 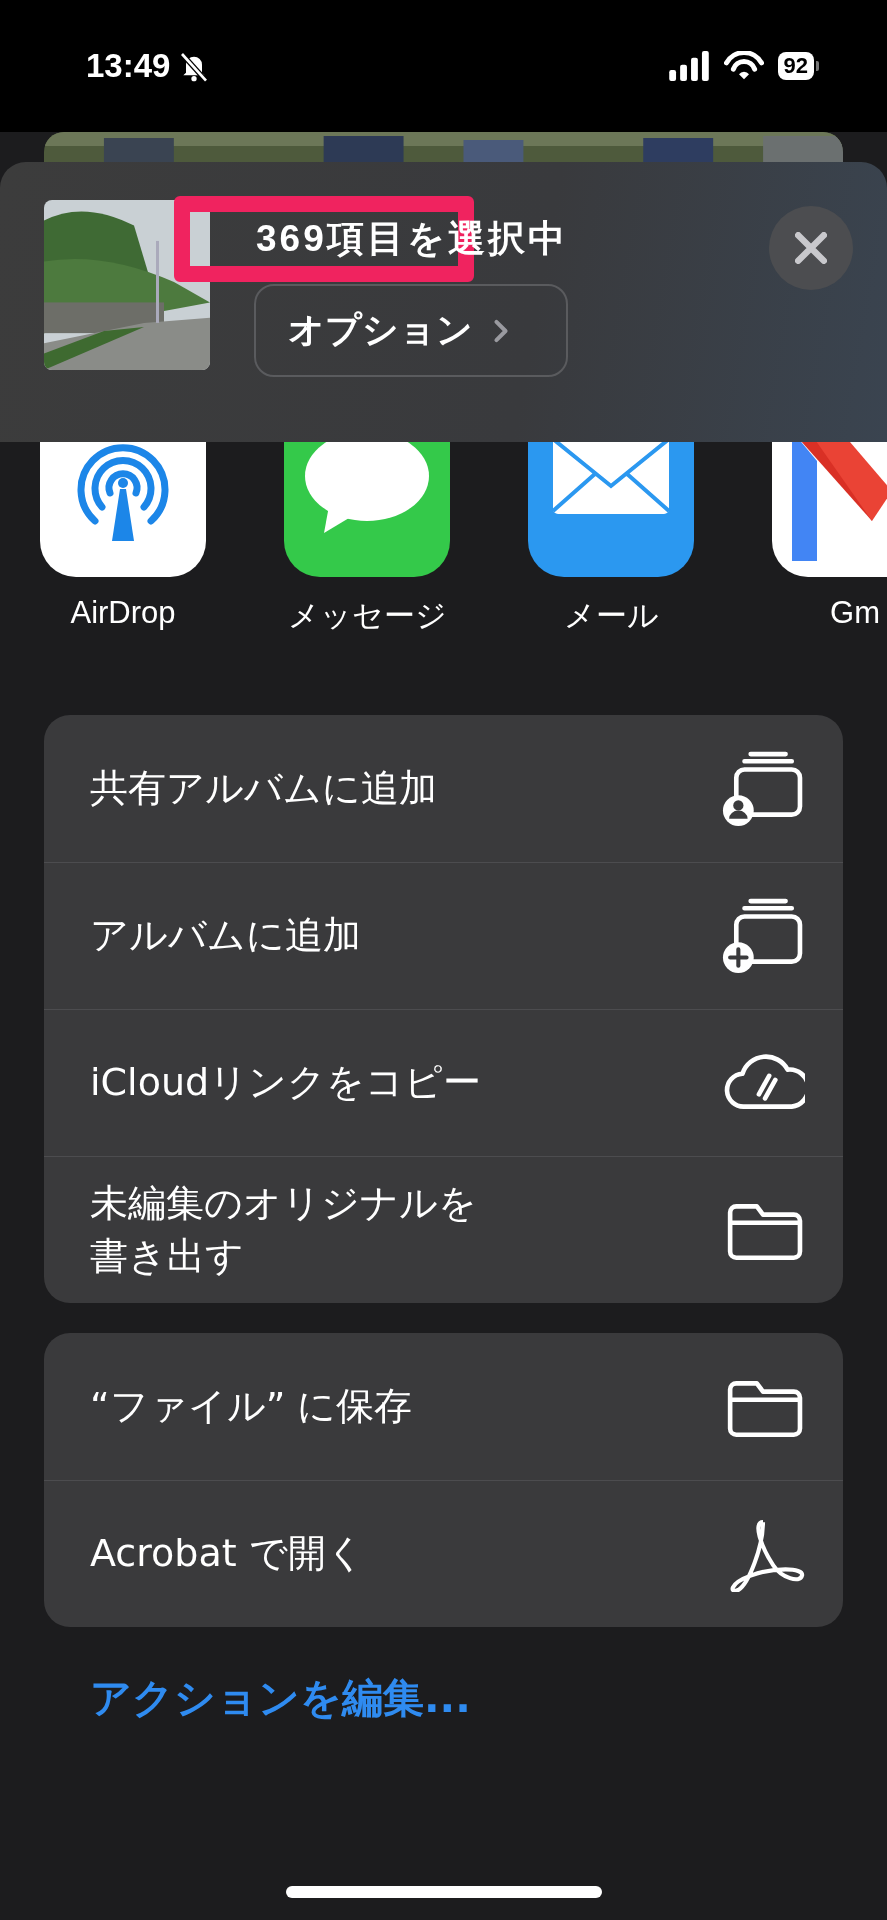 What do you see at coordinates (411, 330) in the screenshot?
I see `options-button: オプション` at bounding box center [411, 330].